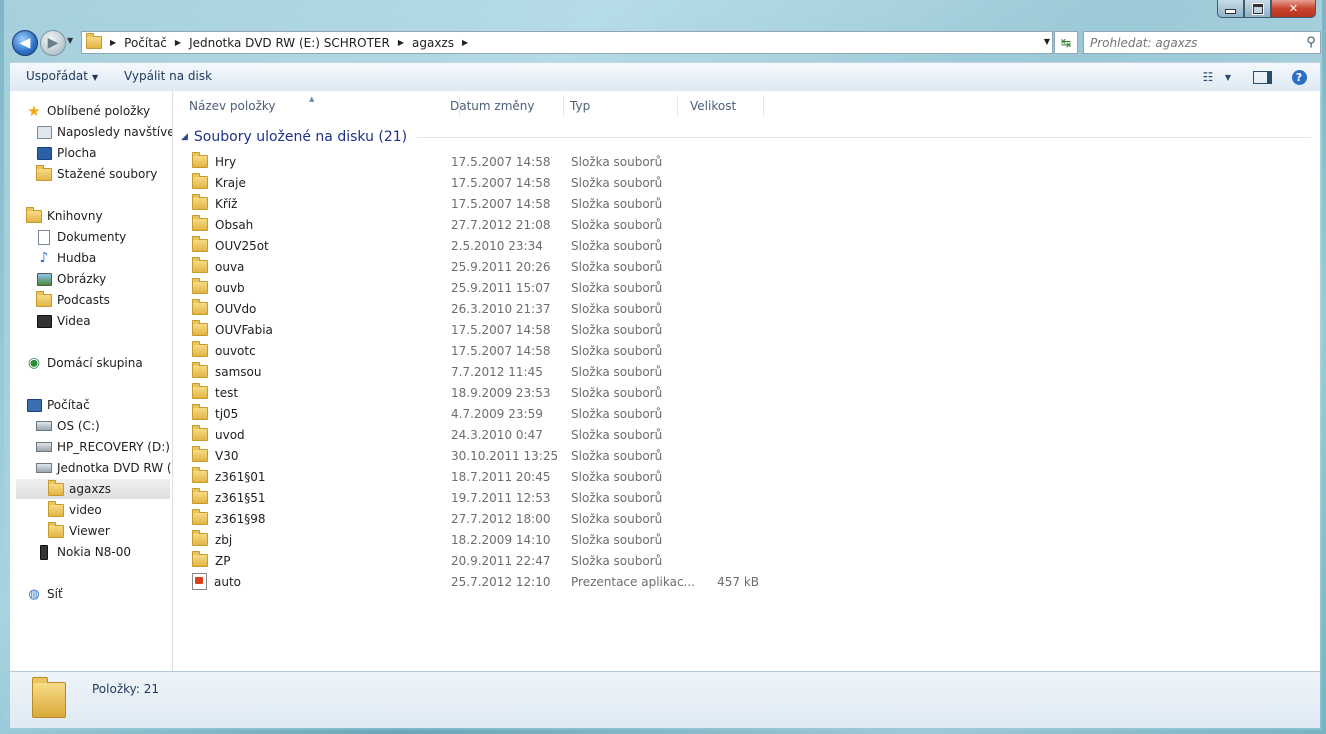  What do you see at coordinates (104, 153) in the screenshot?
I see `sidebar-item-desktop: Plocha` at bounding box center [104, 153].